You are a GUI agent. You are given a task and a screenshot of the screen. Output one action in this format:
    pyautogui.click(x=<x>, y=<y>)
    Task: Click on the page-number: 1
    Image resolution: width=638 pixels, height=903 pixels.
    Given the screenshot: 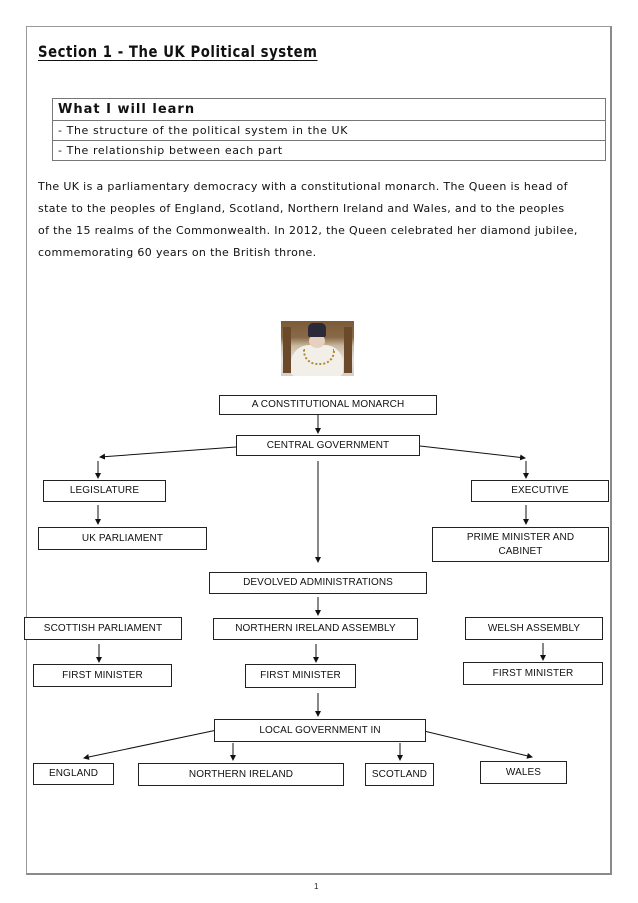 What is the action you would take?
    pyautogui.click(x=316, y=886)
    